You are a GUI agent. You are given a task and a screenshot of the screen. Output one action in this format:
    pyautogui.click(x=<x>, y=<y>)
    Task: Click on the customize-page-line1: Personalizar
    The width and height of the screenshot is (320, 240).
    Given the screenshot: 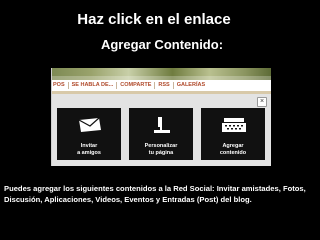 What is the action you would take?
    pyautogui.click(x=161, y=146)
    